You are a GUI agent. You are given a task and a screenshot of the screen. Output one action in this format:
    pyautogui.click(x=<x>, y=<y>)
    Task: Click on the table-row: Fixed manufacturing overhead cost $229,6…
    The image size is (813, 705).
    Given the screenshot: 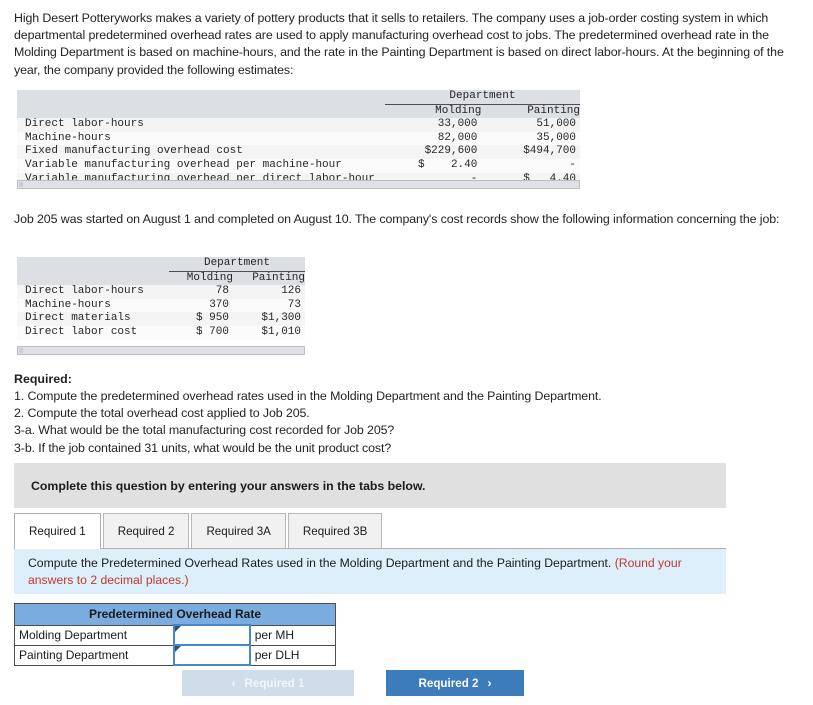 What is the action you would take?
    pyautogui.click(x=298, y=152)
    